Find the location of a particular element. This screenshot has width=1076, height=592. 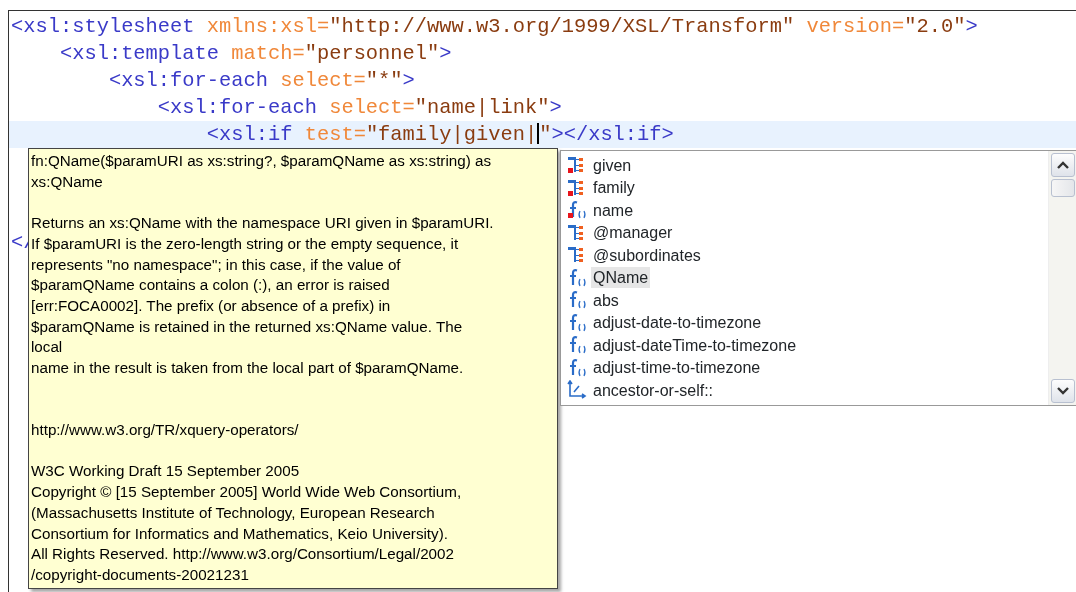

completion-item: given is located at coordinates (612, 165).